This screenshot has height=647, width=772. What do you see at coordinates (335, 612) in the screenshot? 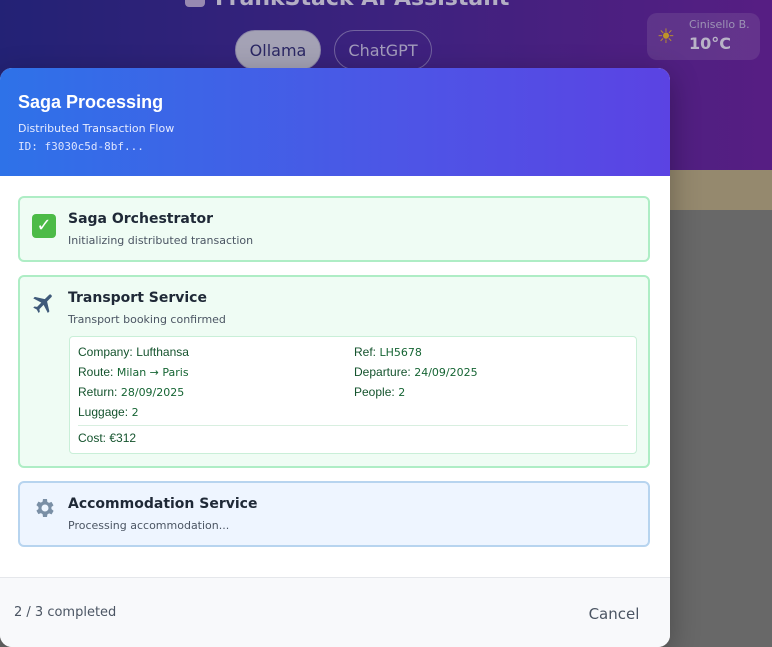
I see `modal-footer: 2 / 3 completed Cancel` at bounding box center [335, 612].